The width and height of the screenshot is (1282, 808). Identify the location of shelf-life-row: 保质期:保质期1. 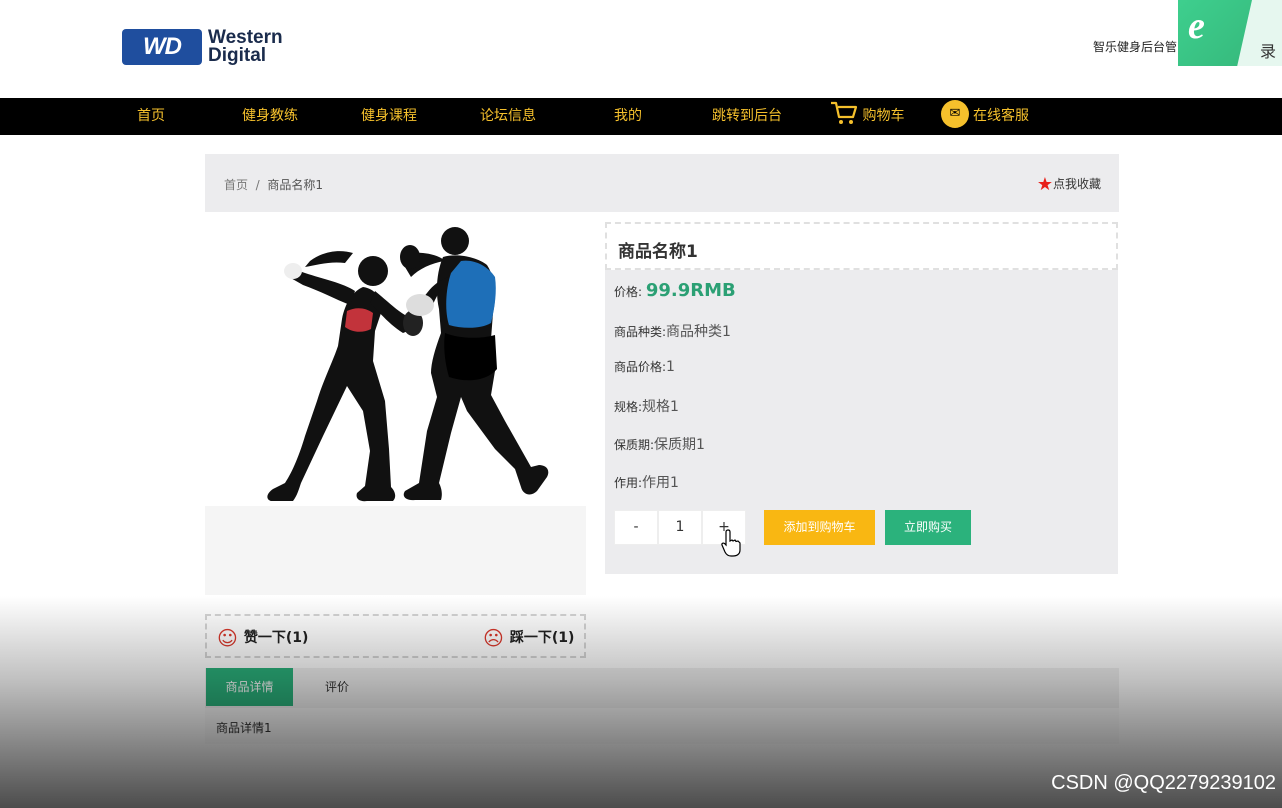
(659, 444).